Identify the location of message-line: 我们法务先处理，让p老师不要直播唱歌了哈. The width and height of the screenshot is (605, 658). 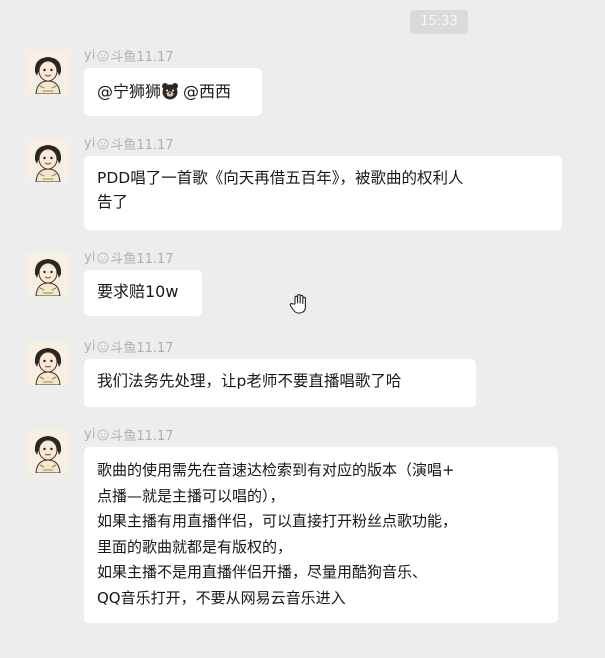
(249, 381).